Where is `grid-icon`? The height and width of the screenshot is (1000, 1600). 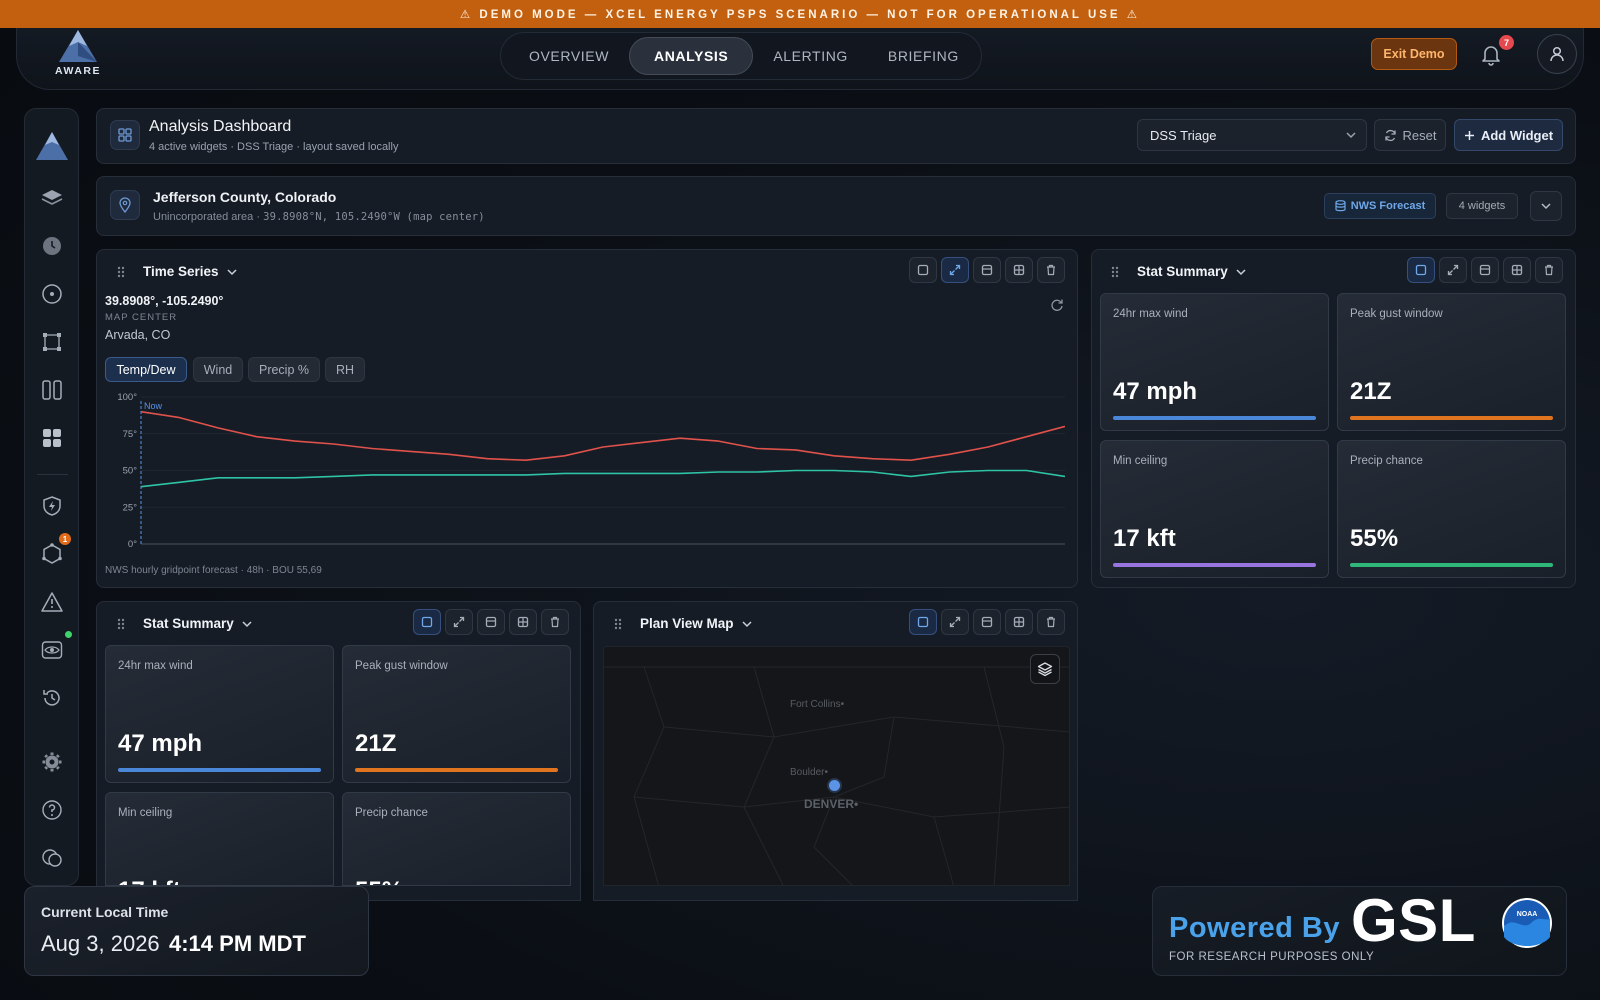 grid-icon is located at coordinates (1517, 270).